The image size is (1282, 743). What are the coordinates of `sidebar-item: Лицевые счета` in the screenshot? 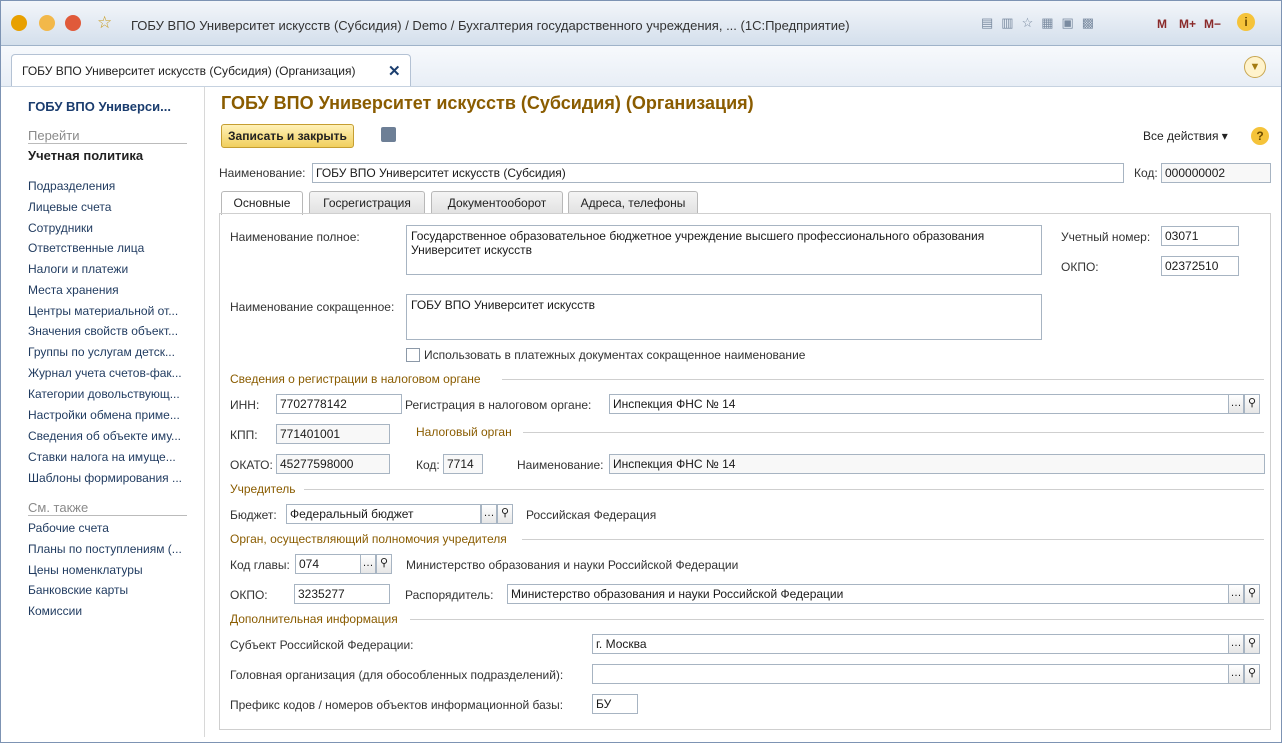 It's located at (69, 207).